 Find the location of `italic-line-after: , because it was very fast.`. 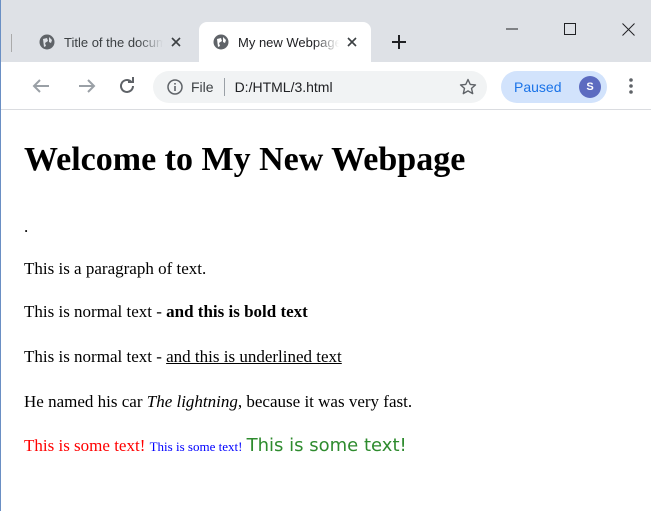

italic-line-after: , because it was very fast. is located at coordinates (325, 401).